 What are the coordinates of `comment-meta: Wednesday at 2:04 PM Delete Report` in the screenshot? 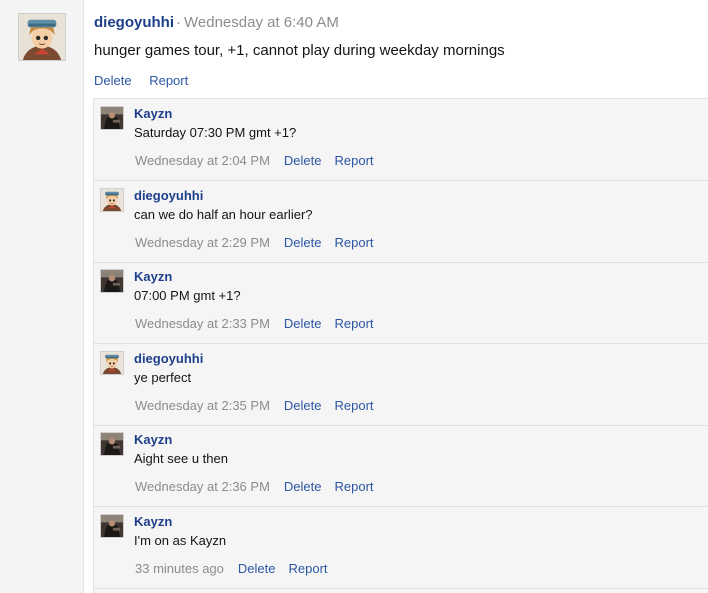 It's located at (254, 160).